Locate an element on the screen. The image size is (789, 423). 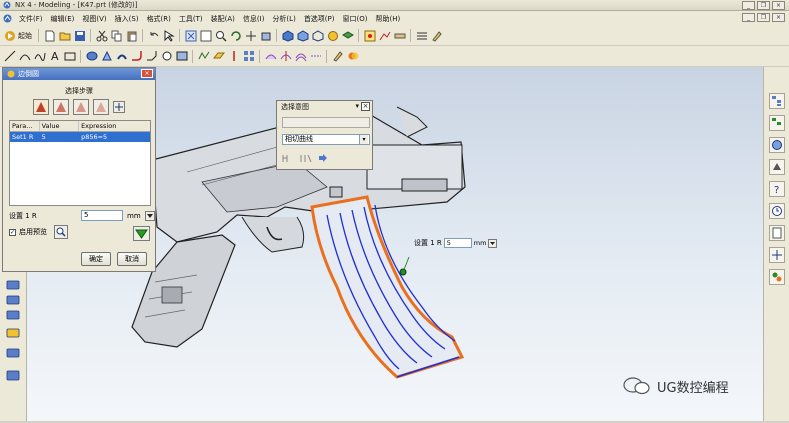
shell-icon is located at coordinates (181, 56).